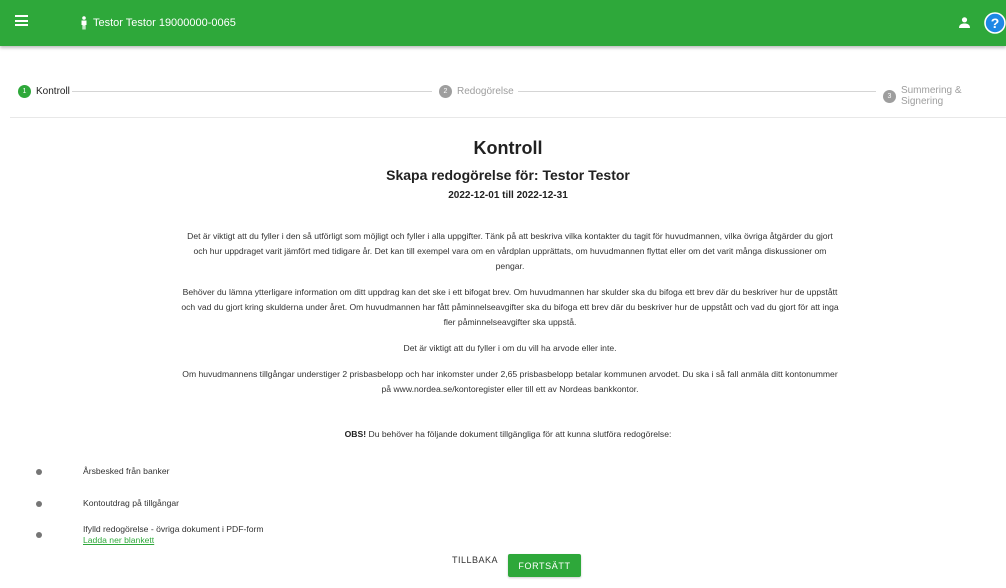  What do you see at coordinates (126, 471) in the screenshot?
I see `document-label: Årsbesked från banker` at bounding box center [126, 471].